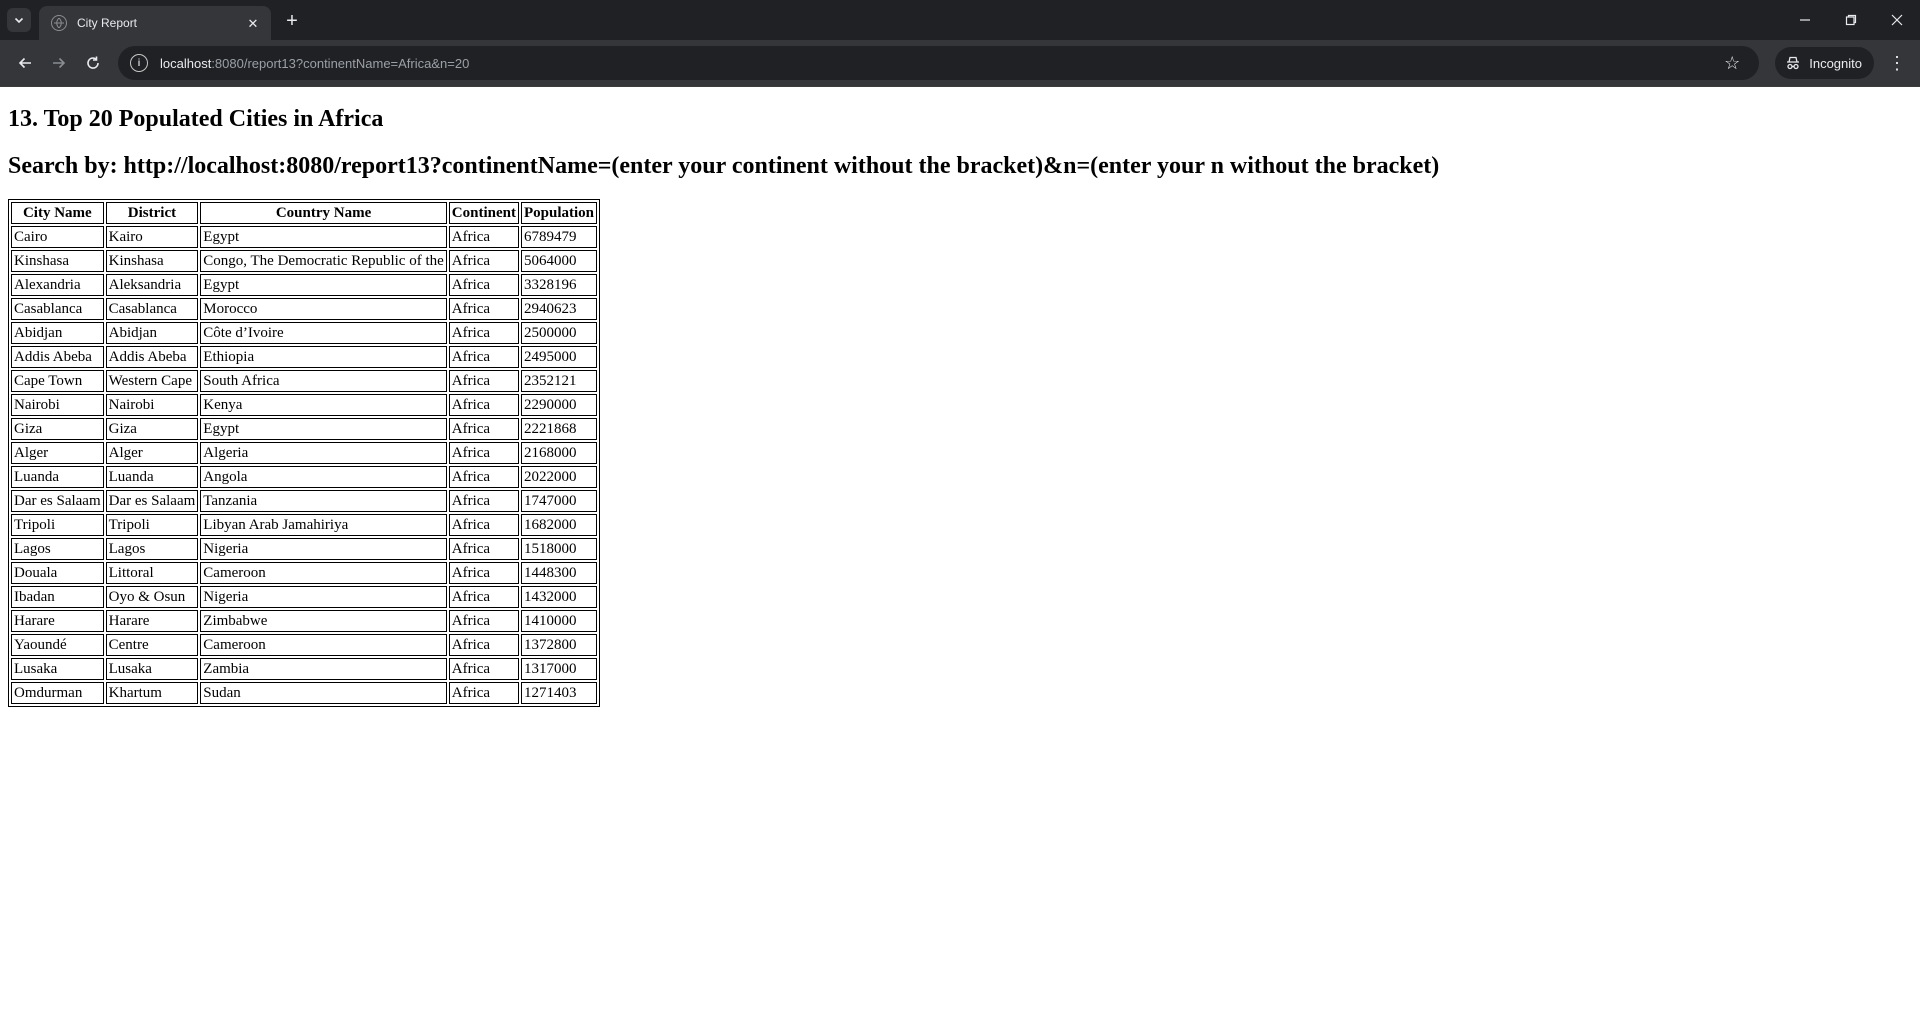 This screenshot has height=1032, width=1920. What do you see at coordinates (152, 405) in the screenshot?
I see `table-cell: Nairobi` at bounding box center [152, 405].